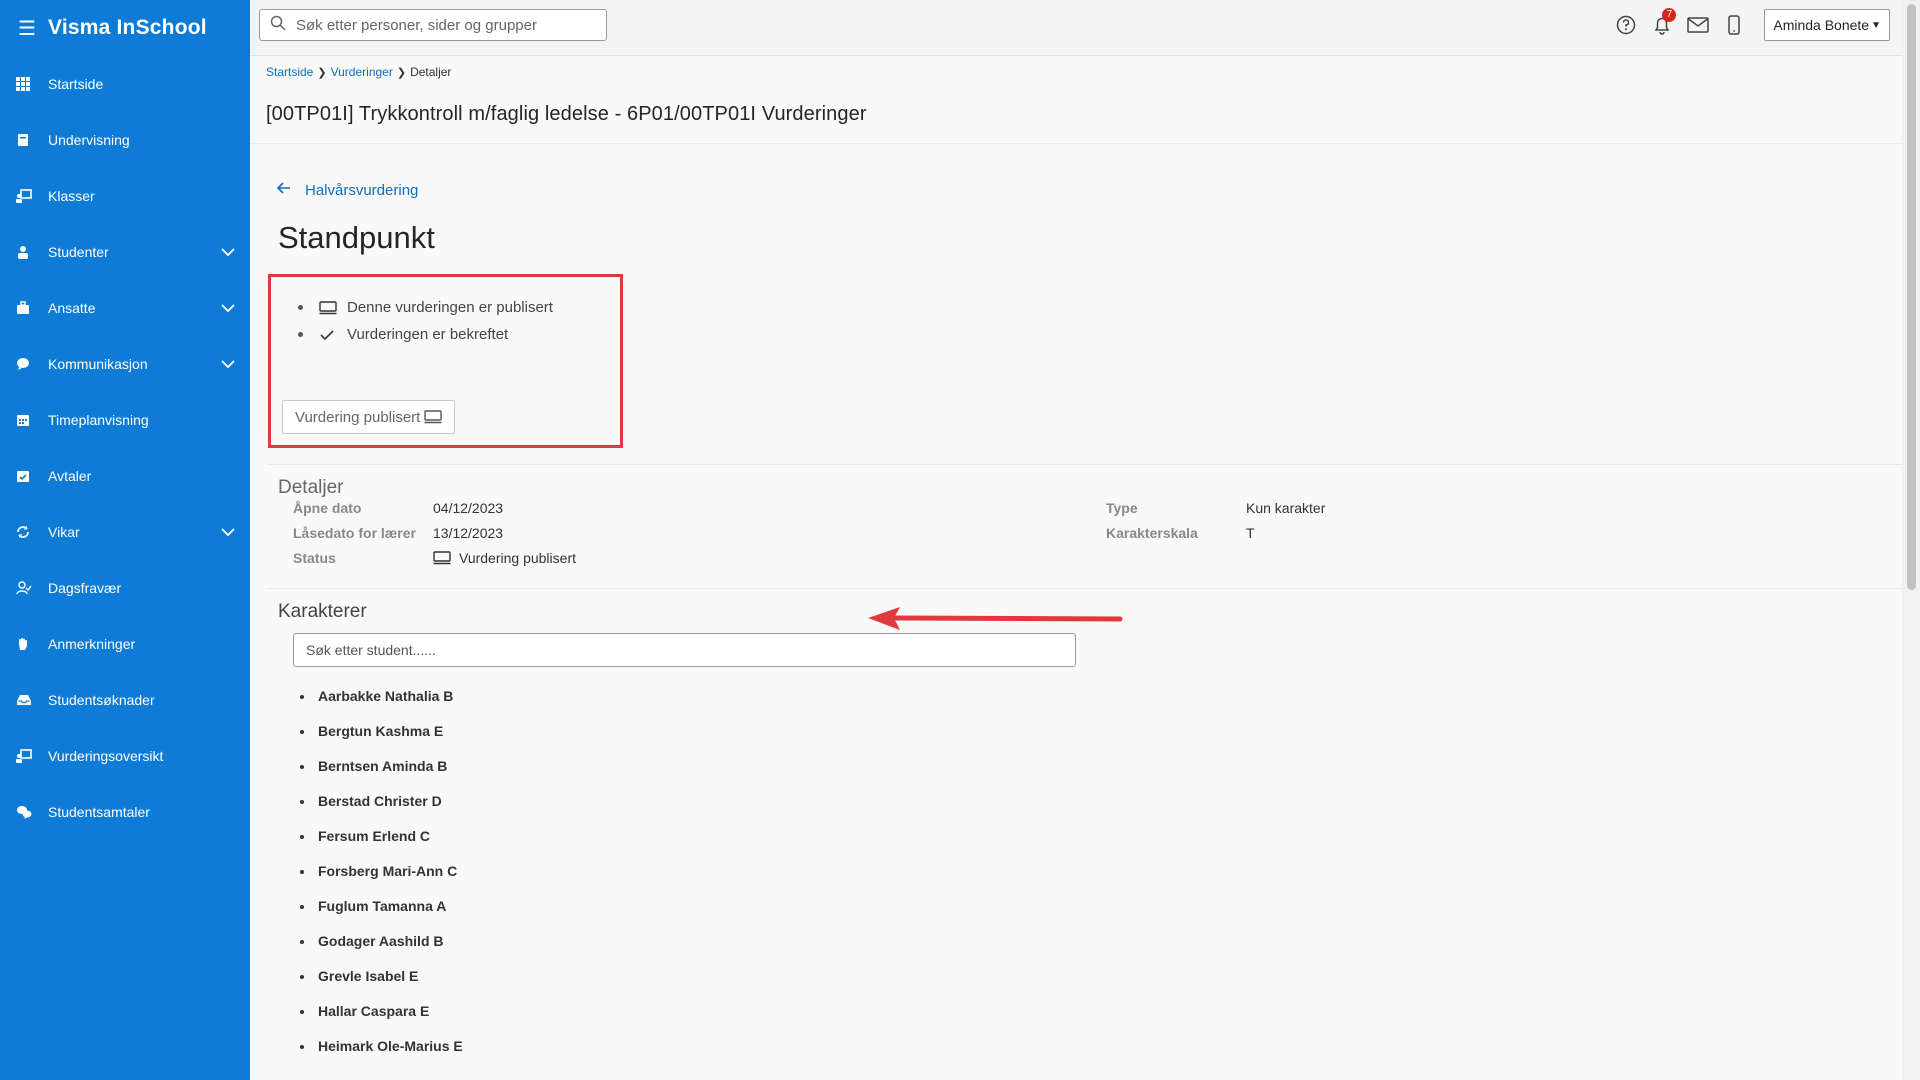  I want to click on list-item: Berstad Christer D, so click(381, 810).